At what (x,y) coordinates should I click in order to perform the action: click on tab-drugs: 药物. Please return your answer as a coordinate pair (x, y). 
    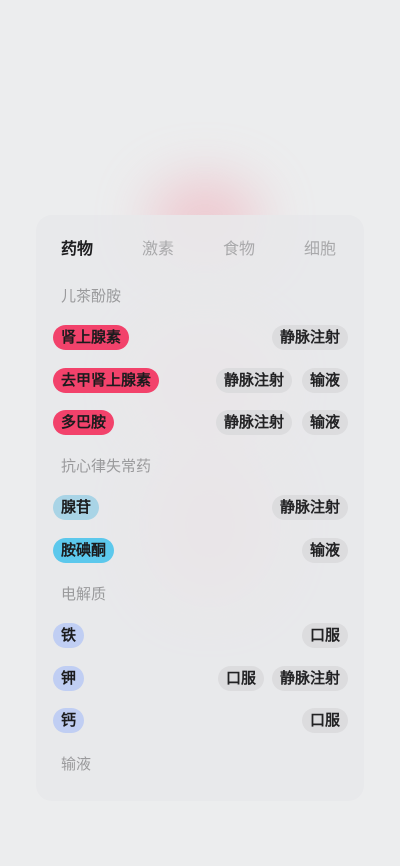
    Looking at the image, I should click on (77, 249).